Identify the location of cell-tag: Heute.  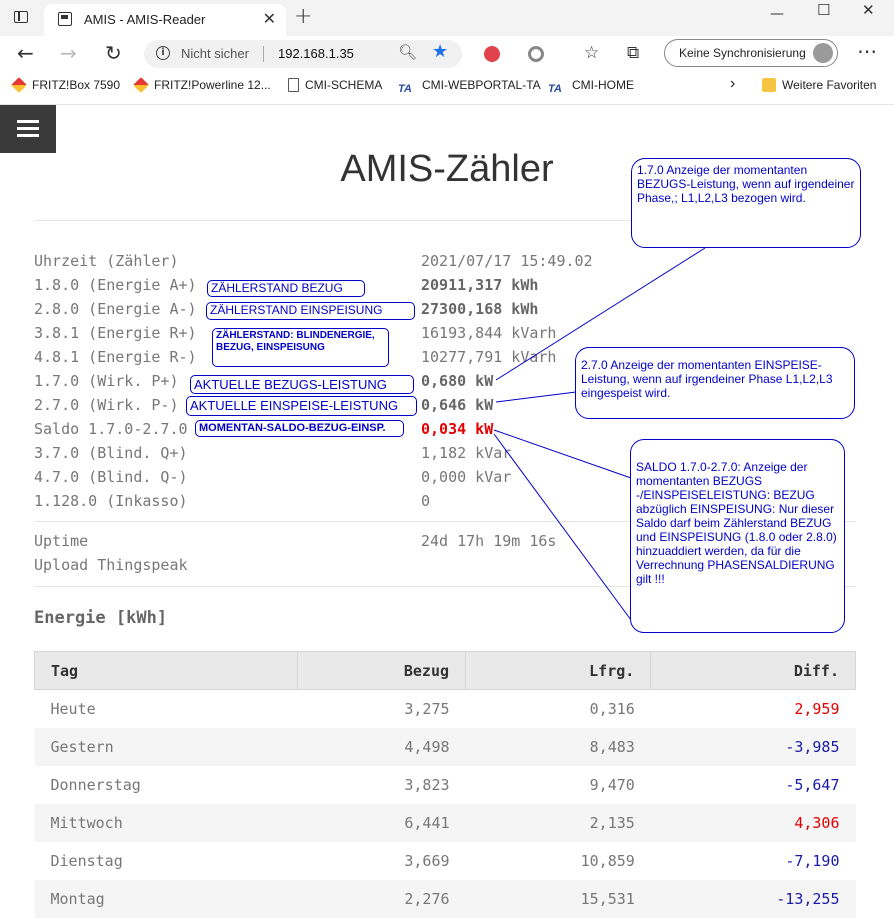
(166, 709).